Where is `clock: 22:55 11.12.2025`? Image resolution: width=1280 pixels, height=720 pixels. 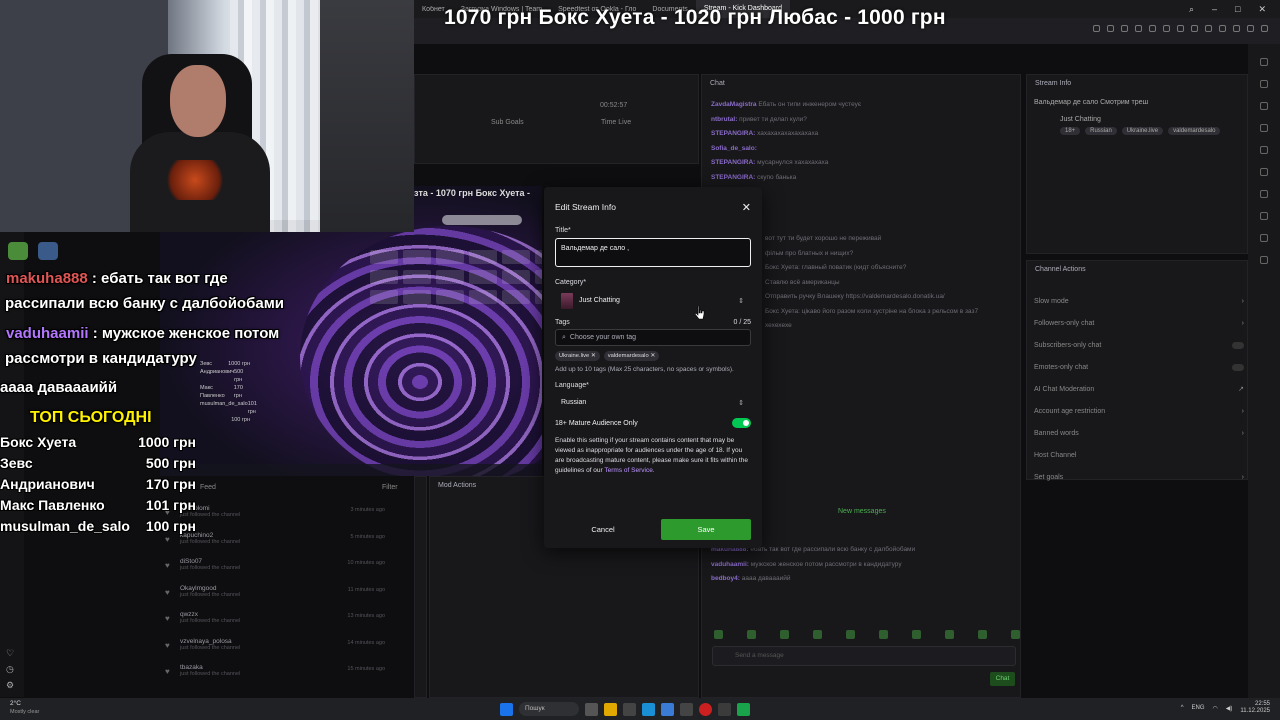 clock: 22:55 11.12.2025 is located at coordinates (1255, 708).